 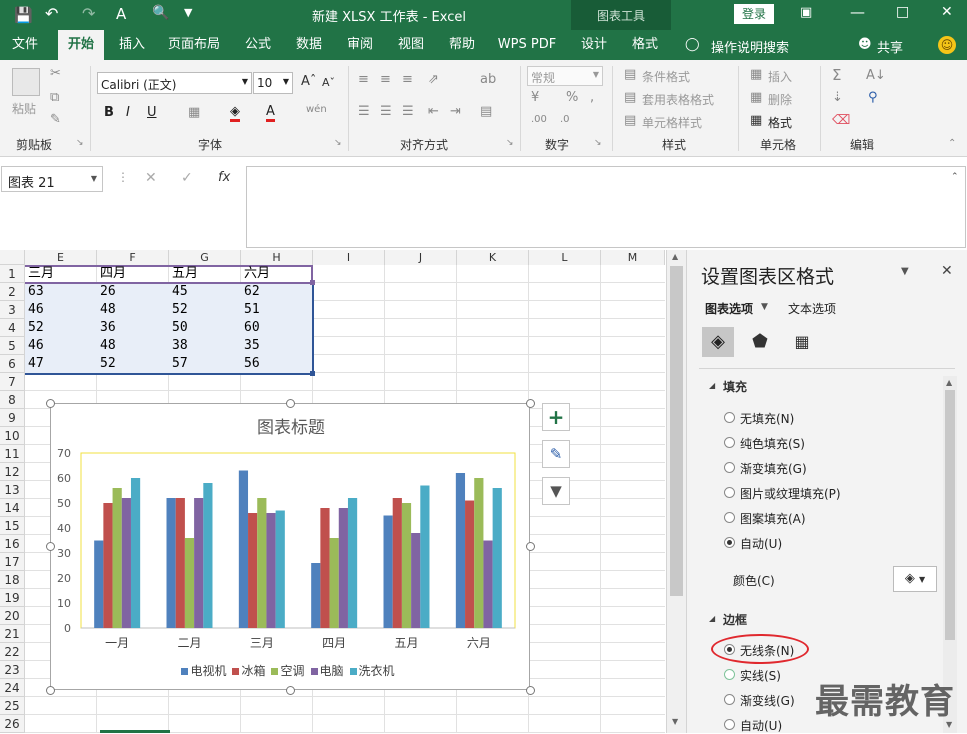 I want to click on font-launcher-icon: ↘, so click(x=338, y=143).